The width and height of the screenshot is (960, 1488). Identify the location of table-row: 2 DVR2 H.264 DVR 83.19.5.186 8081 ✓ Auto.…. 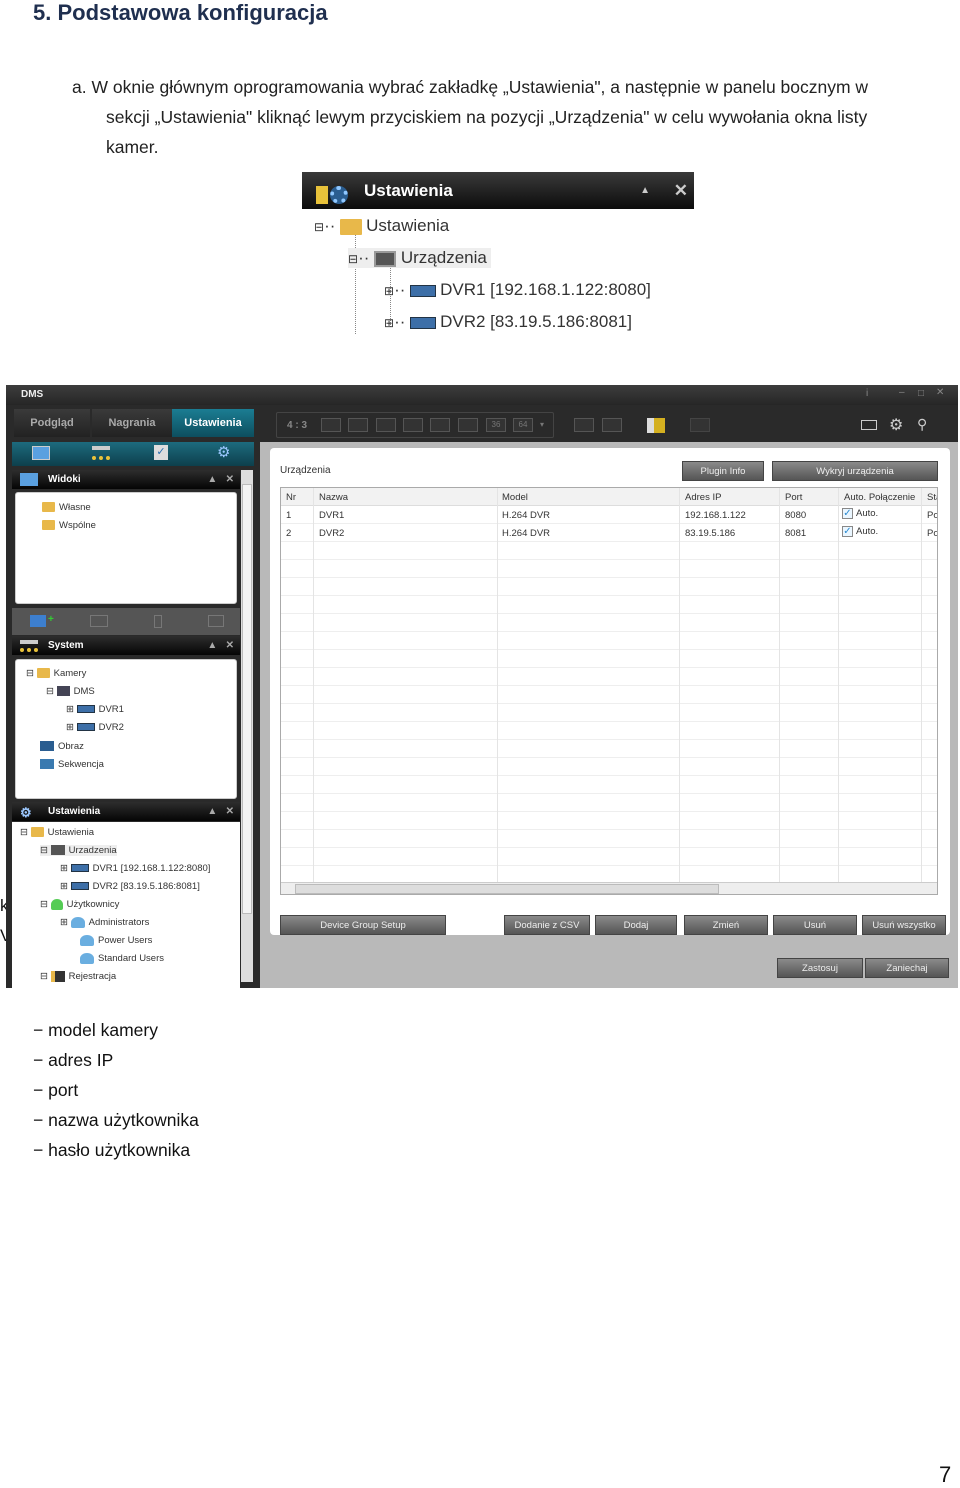
(609, 533).